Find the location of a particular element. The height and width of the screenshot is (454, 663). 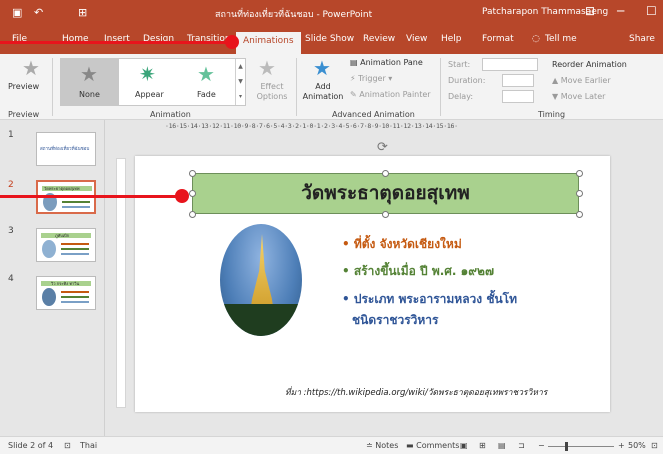

comments-label: Comments is located at coordinates (438, 445).